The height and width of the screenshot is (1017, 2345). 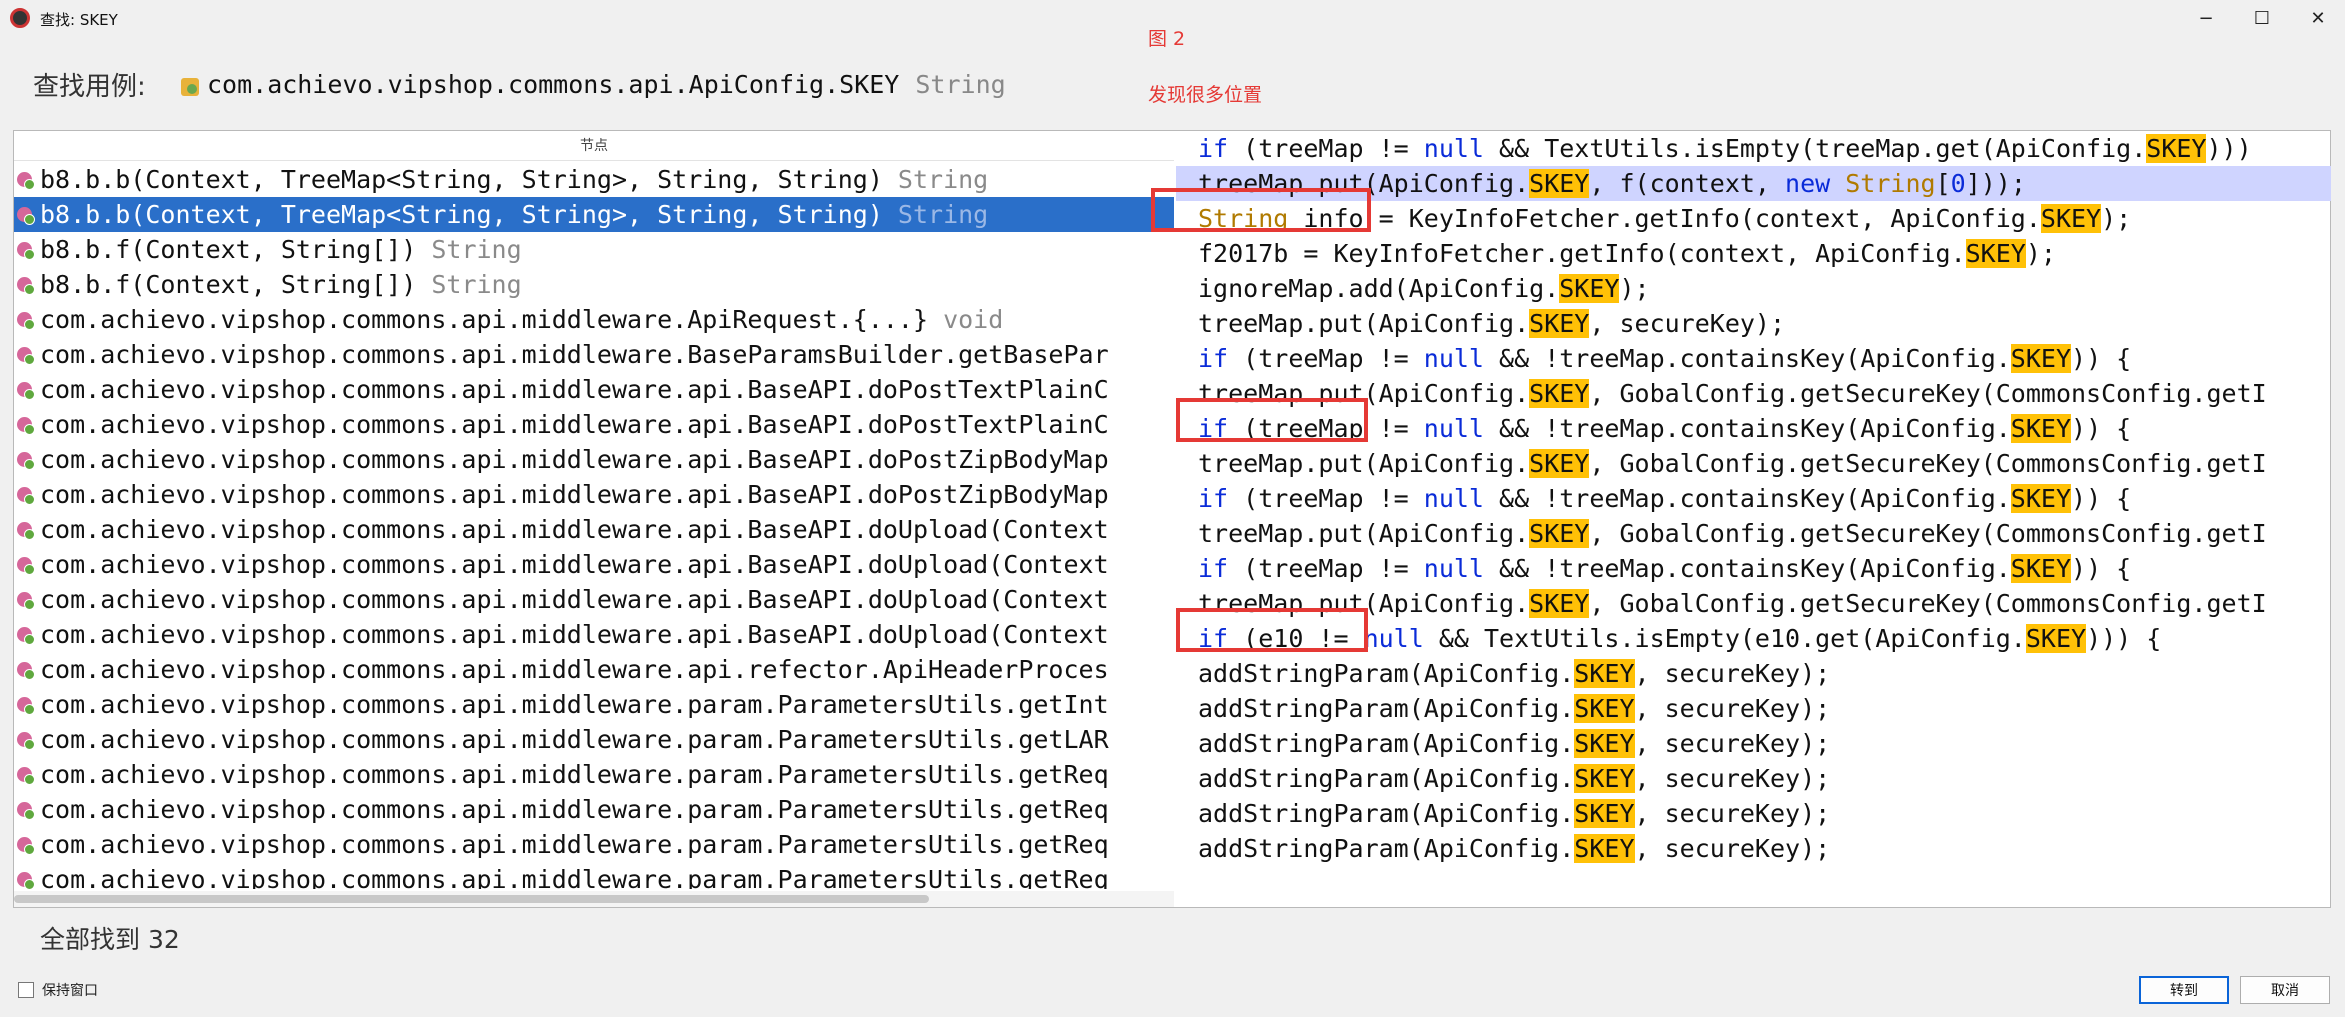 I want to click on app-icon, so click(x=20, y=18).